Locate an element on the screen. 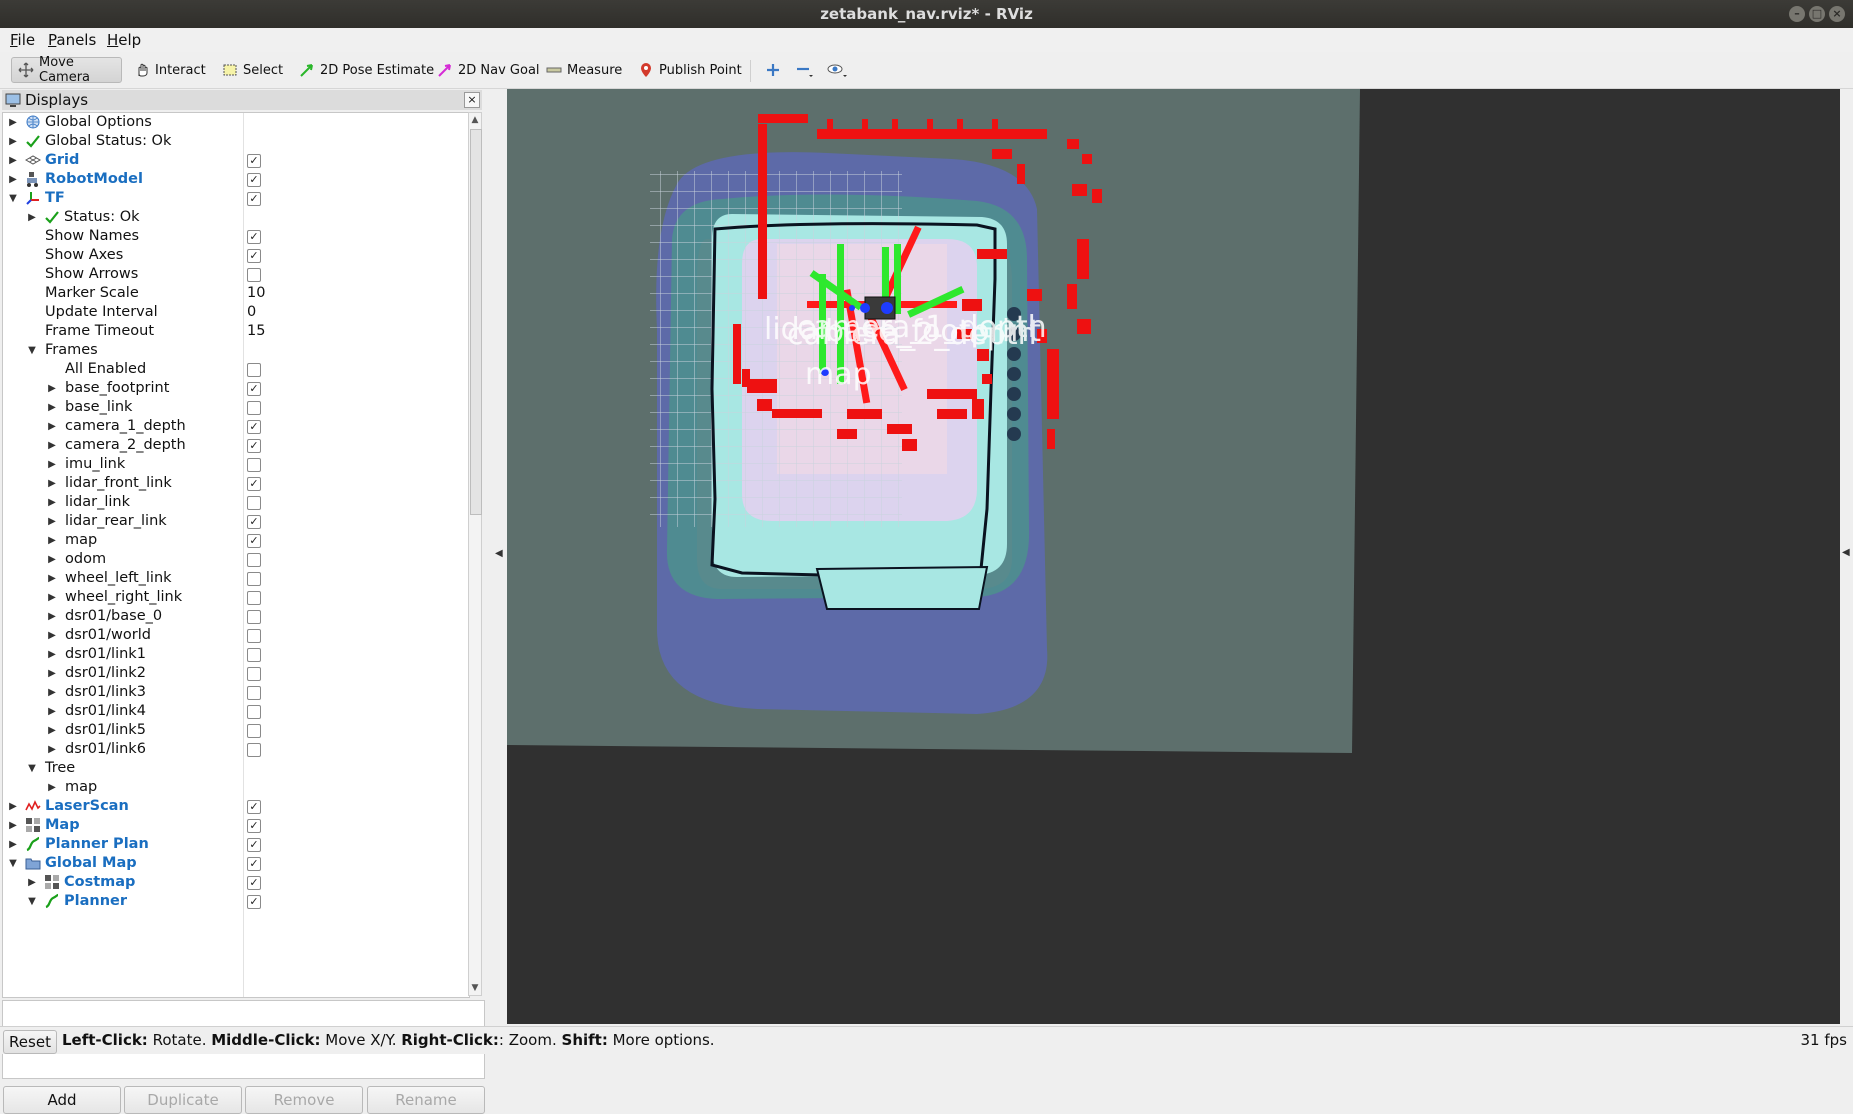 Image resolution: width=1853 pixels, height=1114 pixels. camera-type-button is located at coordinates (838, 70).